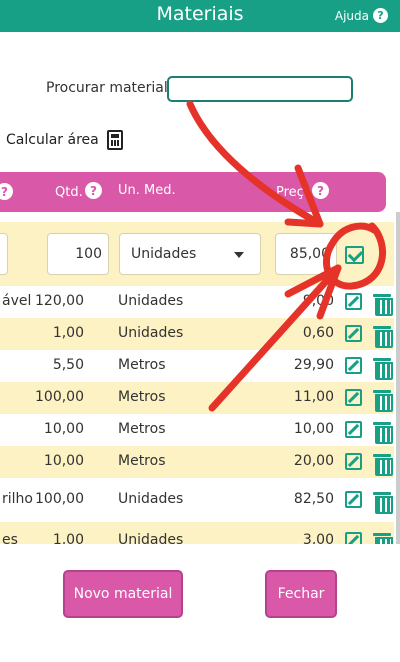 This screenshot has width=400, height=662. What do you see at coordinates (197, 500) in the screenshot?
I see `table-row: rilho 100,00 Unidades 82,50` at bounding box center [197, 500].